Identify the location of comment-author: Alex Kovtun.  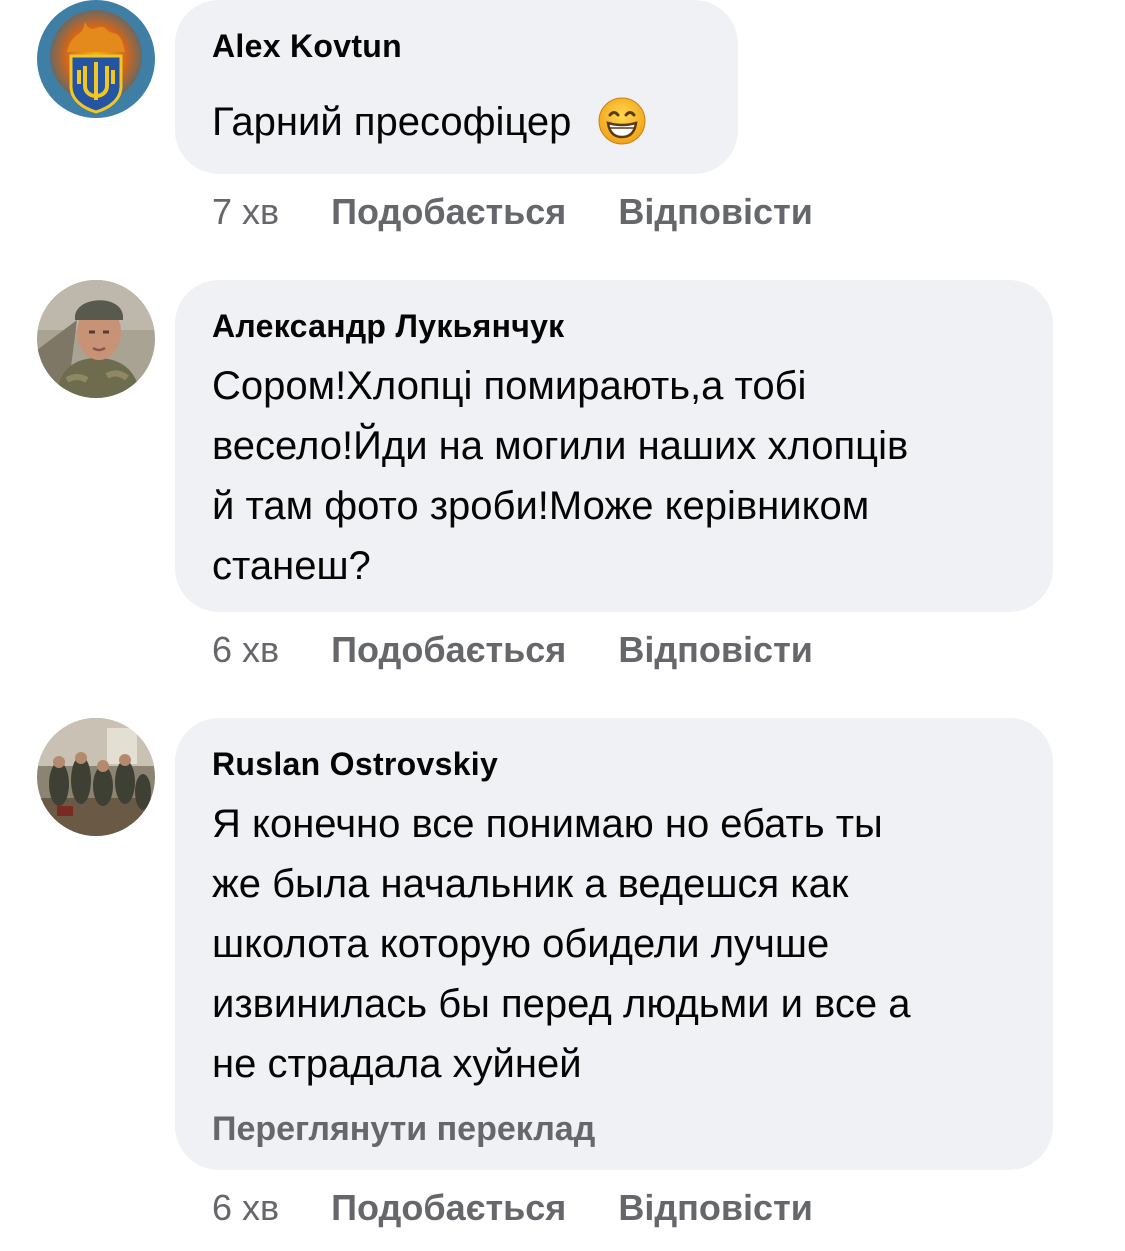
(307, 46).